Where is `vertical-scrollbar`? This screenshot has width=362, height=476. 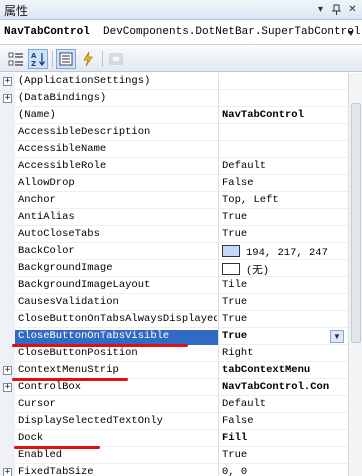
vertical-scrollbar is located at coordinates (355, 274).